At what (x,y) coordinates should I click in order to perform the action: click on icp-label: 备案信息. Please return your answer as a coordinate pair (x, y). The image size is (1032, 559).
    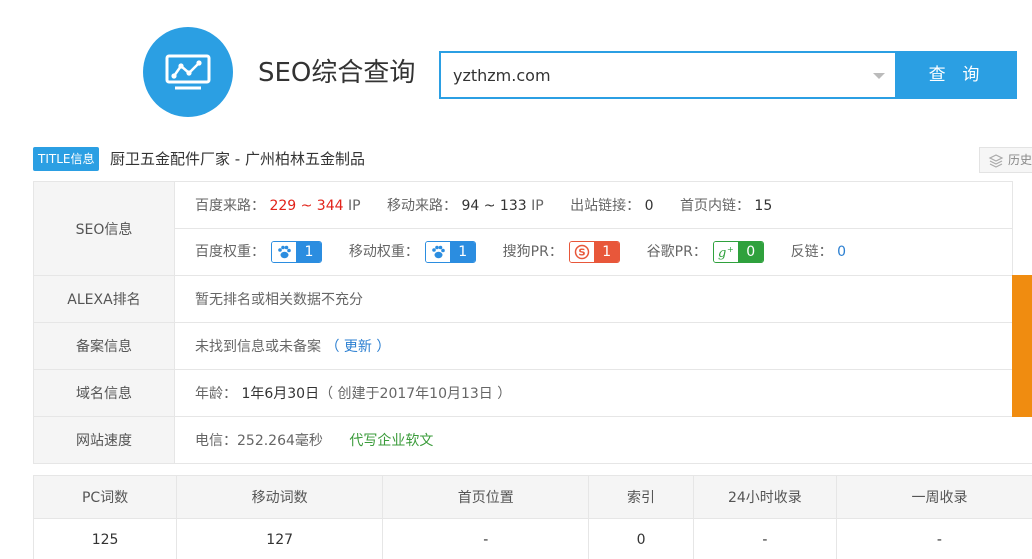
    Looking at the image, I should click on (104, 346).